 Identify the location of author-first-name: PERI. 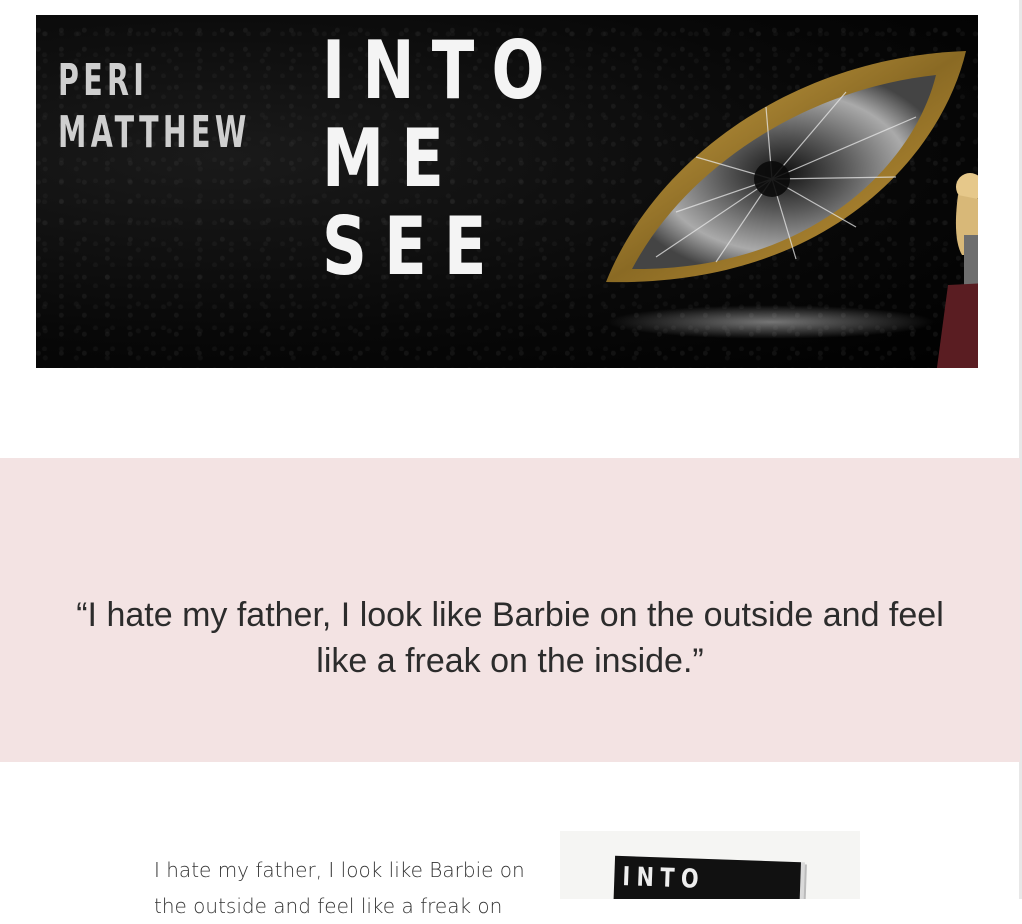
(103, 80).